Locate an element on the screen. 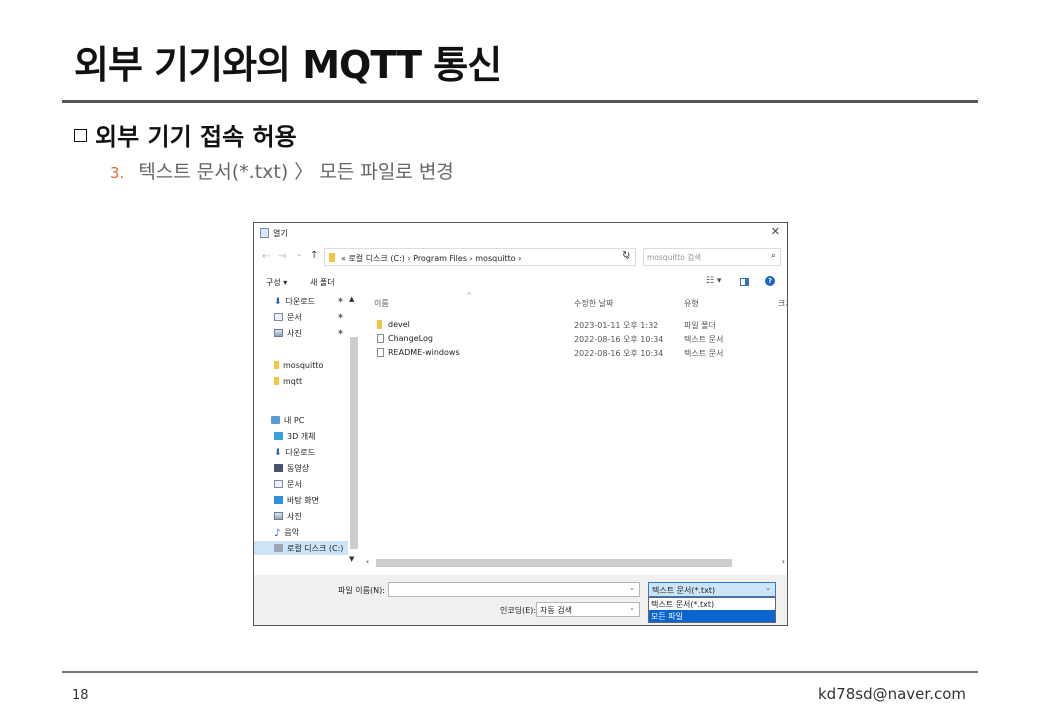 The width and height of the screenshot is (1040, 720). nav-item-mqtt: mqtt is located at coordinates (288, 383).